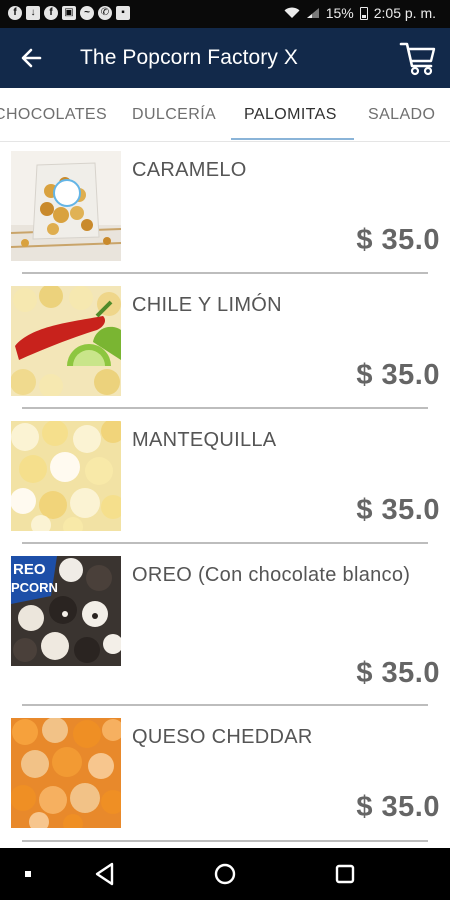 This screenshot has width=450, height=900. I want to click on home-circle-icon, so click(225, 874).